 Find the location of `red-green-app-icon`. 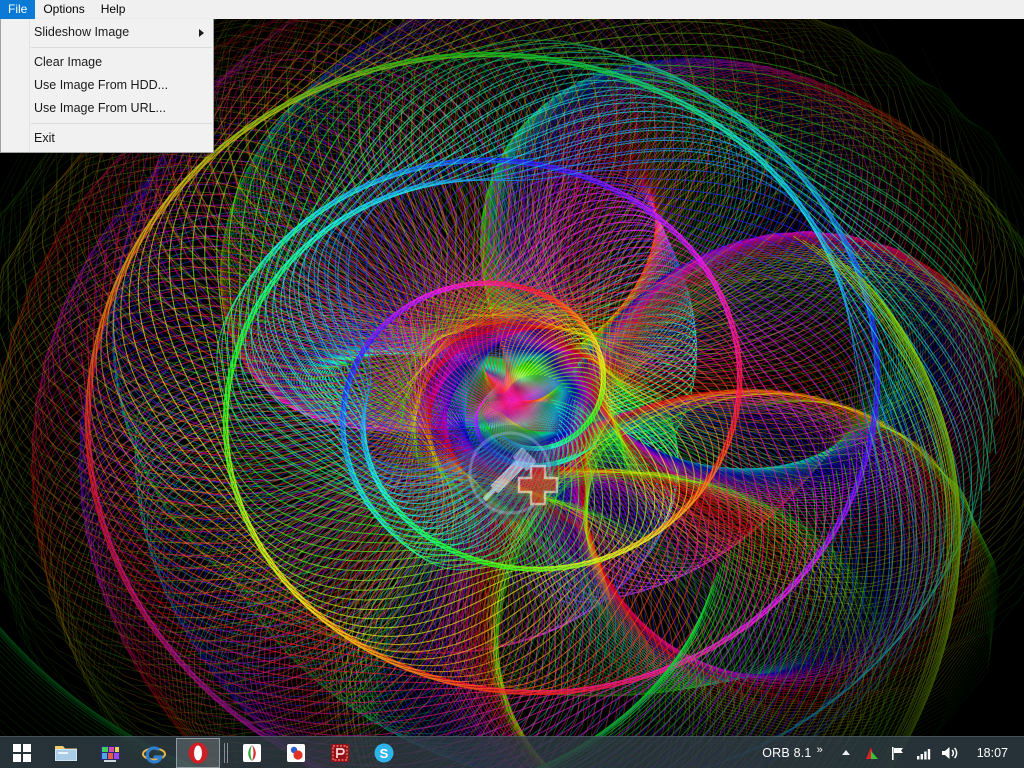

red-green-app-icon is located at coordinates (252, 752).